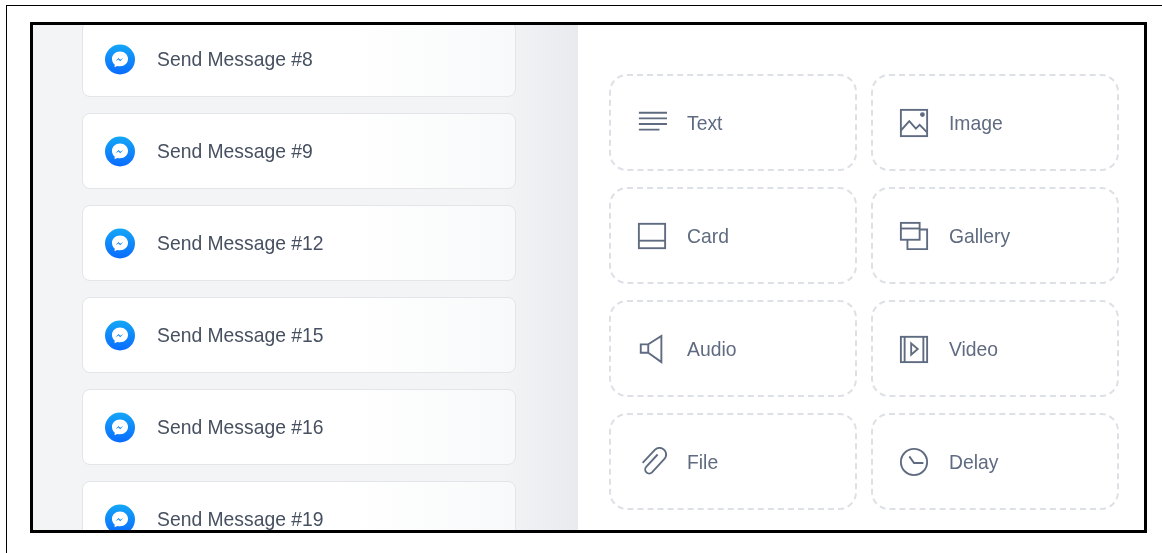 This screenshot has width=1162, height=553. What do you see at coordinates (712, 348) in the screenshot?
I see `block-label: Audio` at bounding box center [712, 348].